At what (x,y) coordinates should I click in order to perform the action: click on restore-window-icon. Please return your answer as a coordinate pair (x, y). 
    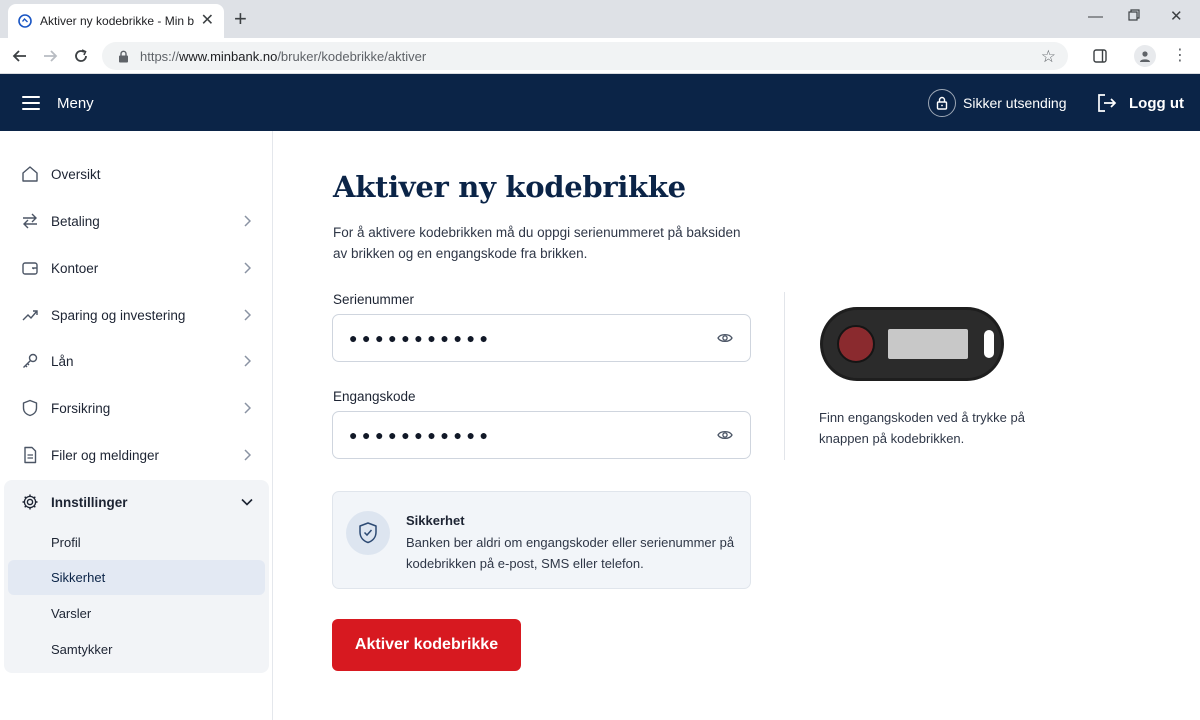
    Looking at the image, I should click on (1134, 17).